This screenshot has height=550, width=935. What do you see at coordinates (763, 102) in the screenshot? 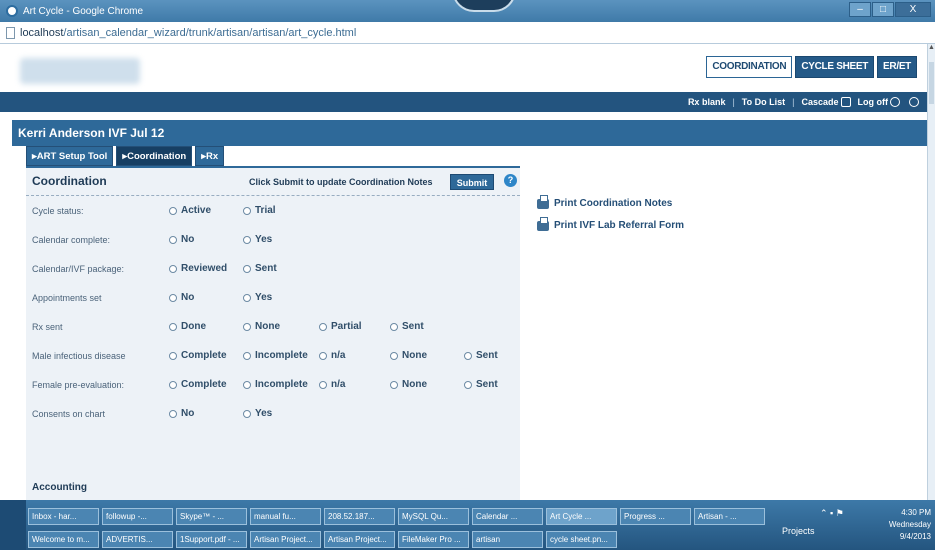
I see `todo-list-link: To Do List` at bounding box center [763, 102].